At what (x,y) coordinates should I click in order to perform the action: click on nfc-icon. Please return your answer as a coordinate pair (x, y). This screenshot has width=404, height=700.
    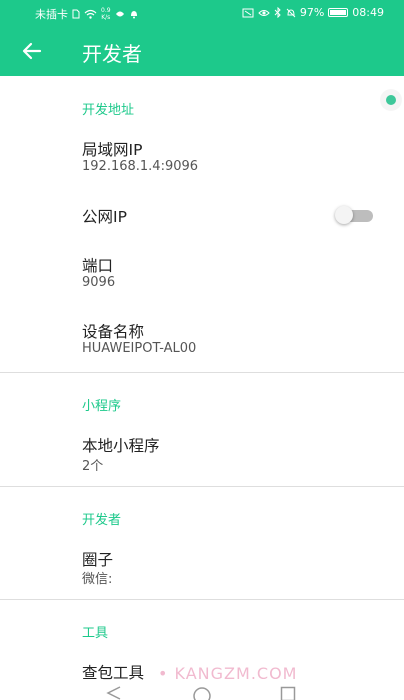
    Looking at the image, I should click on (248, 13).